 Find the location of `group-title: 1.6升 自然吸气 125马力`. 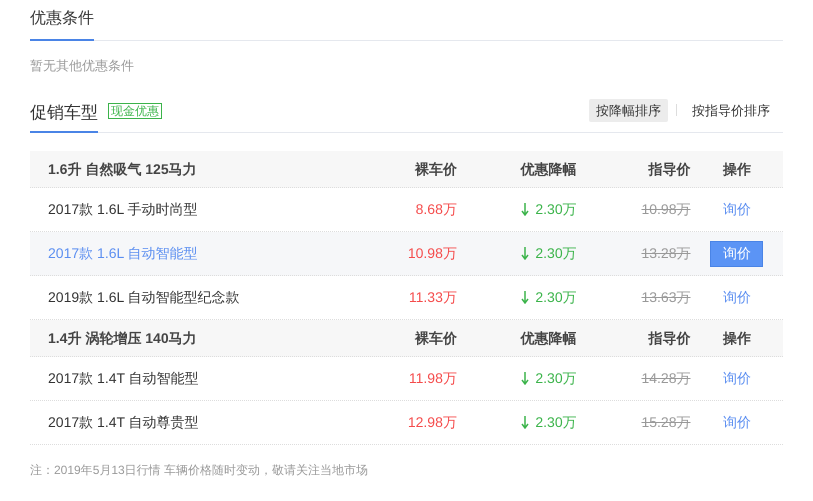

group-title: 1.6升 自然吸气 125马力 is located at coordinates (122, 168).